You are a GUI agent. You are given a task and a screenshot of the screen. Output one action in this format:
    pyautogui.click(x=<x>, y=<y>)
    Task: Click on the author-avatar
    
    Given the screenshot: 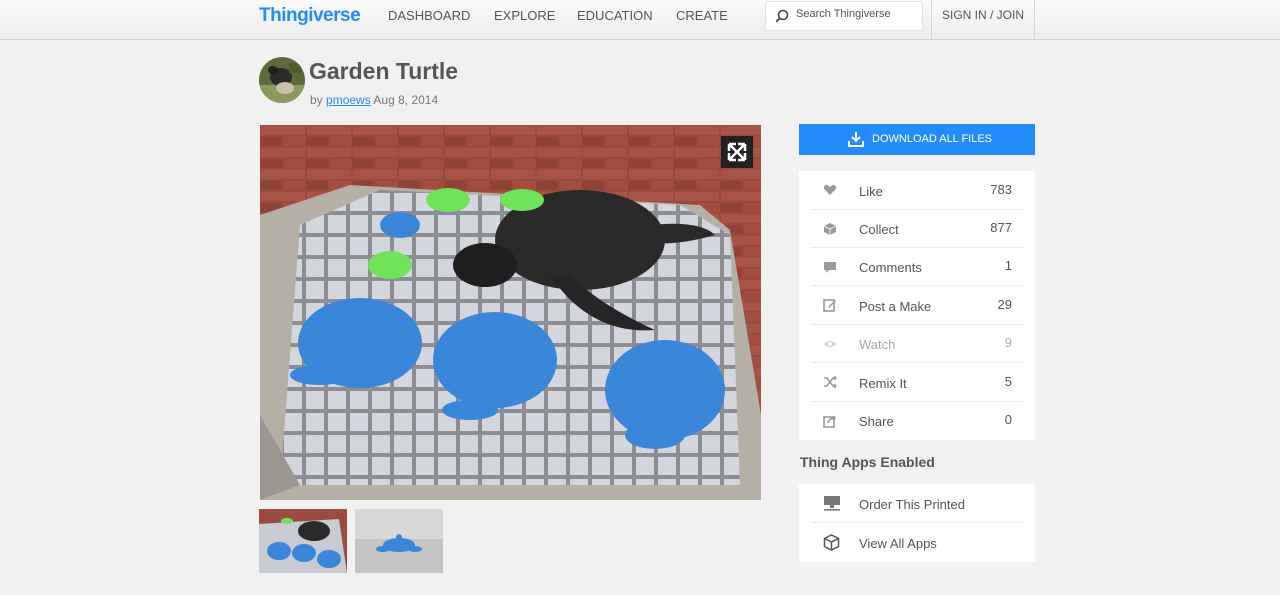 What is the action you would take?
    pyautogui.click(x=282, y=80)
    